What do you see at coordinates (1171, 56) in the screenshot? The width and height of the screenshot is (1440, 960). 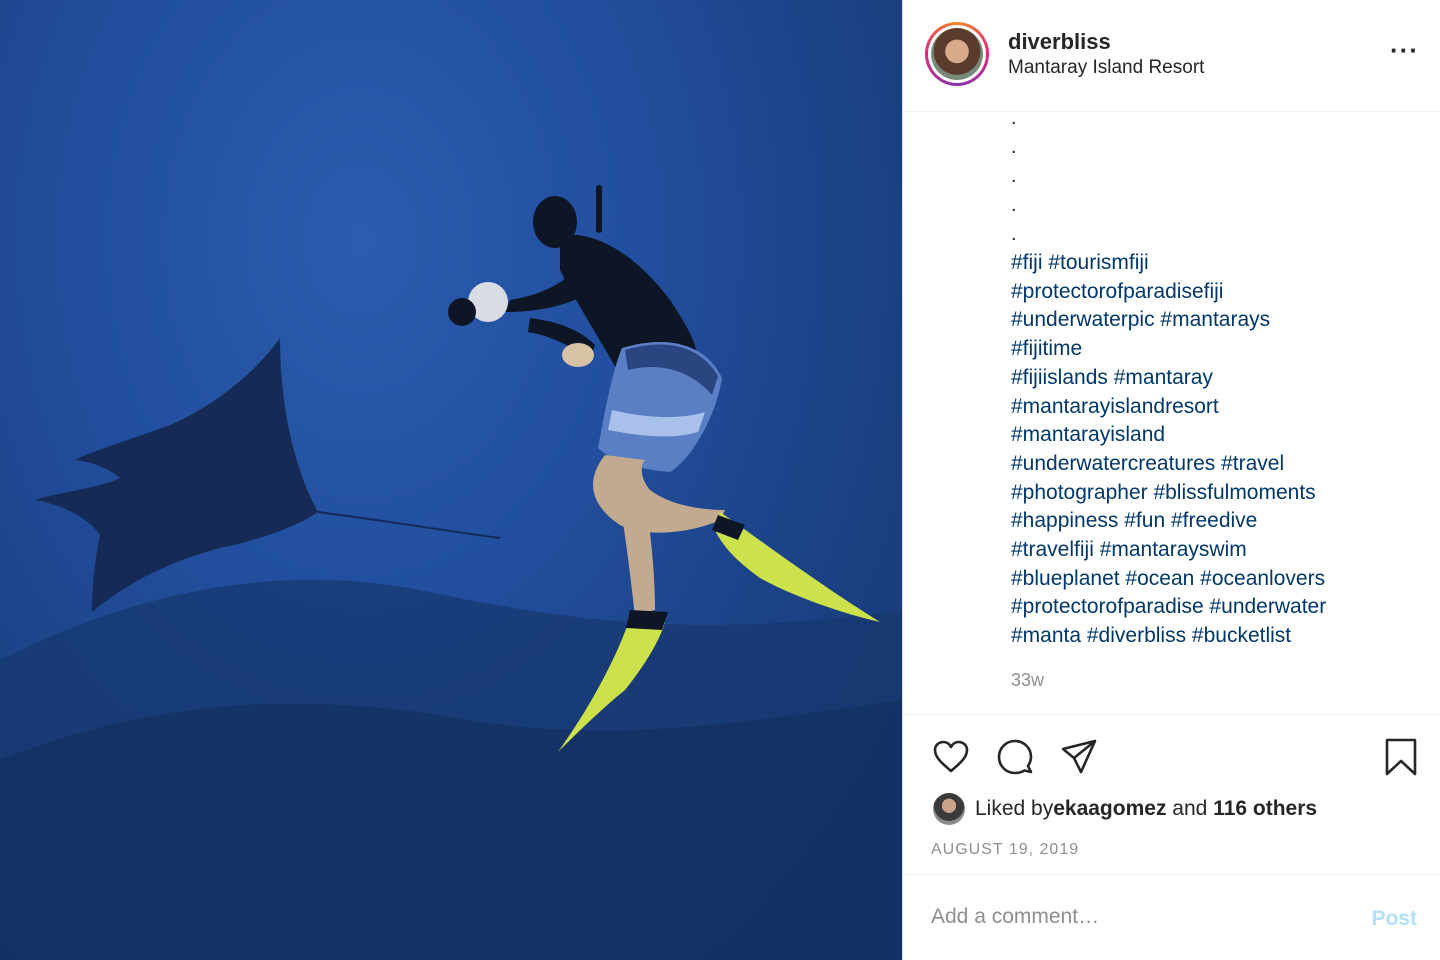 I see `post-header: diverbliss Mantaray Island Resort ···` at bounding box center [1171, 56].